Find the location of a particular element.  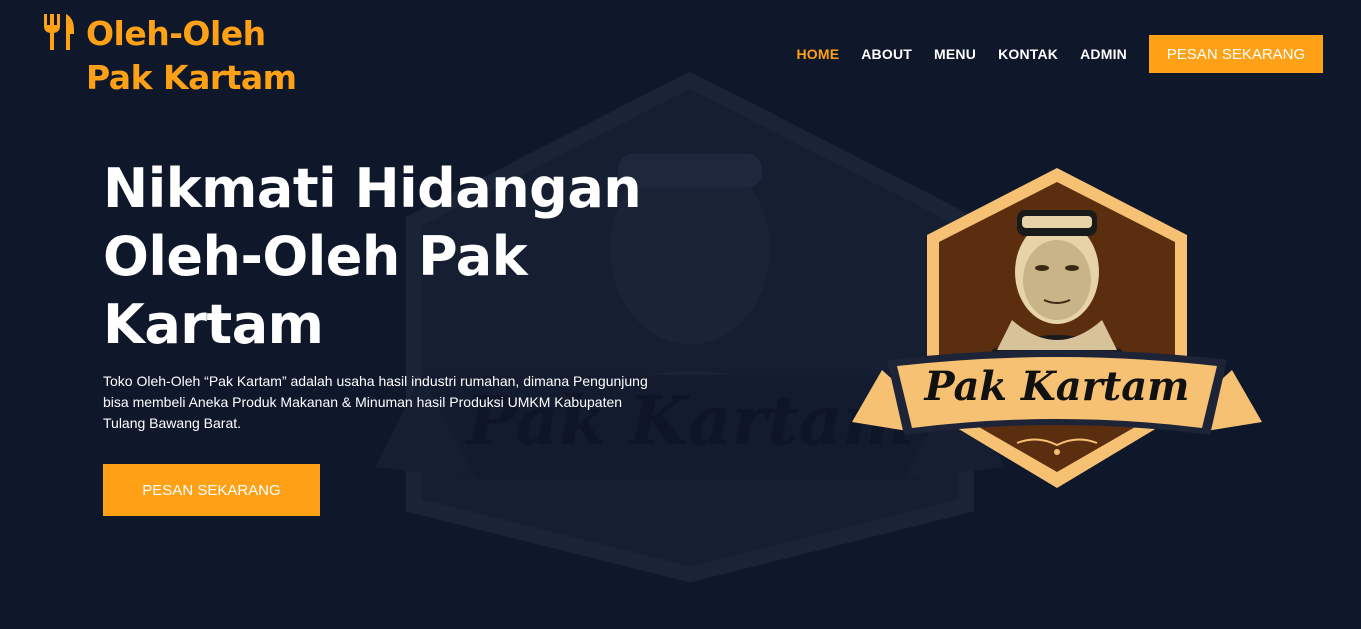

nav-kontak: KONTAK is located at coordinates (1028, 54).